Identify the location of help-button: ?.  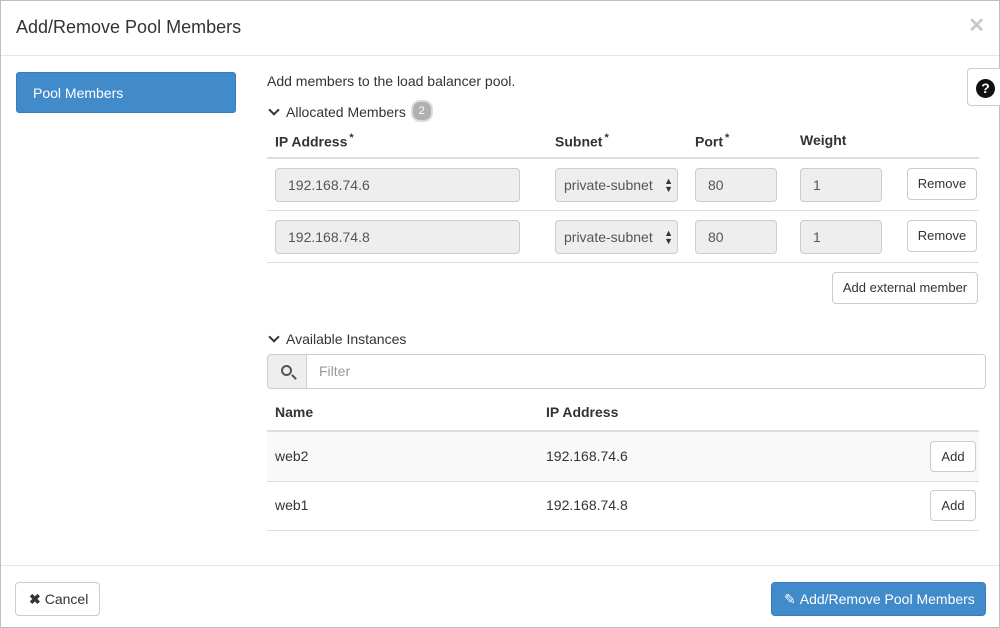
(983, 87).